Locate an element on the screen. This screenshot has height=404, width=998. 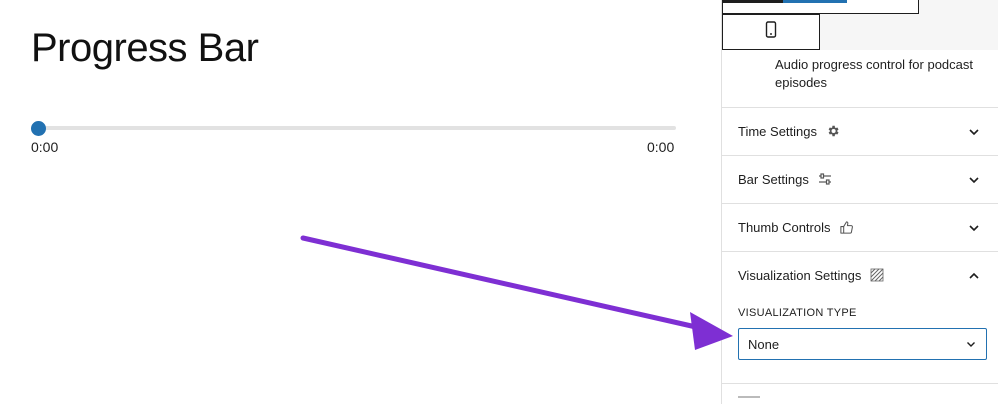
active-tab-indicator is located at coordinates (815, 1).